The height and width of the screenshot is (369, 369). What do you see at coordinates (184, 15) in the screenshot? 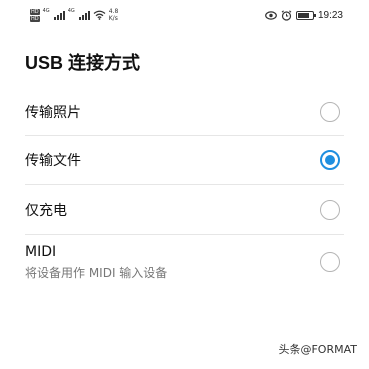
I see `status-bar: HD HD 4G 4G 4.8 K/s 19:23` at bounding box center [184, 15].